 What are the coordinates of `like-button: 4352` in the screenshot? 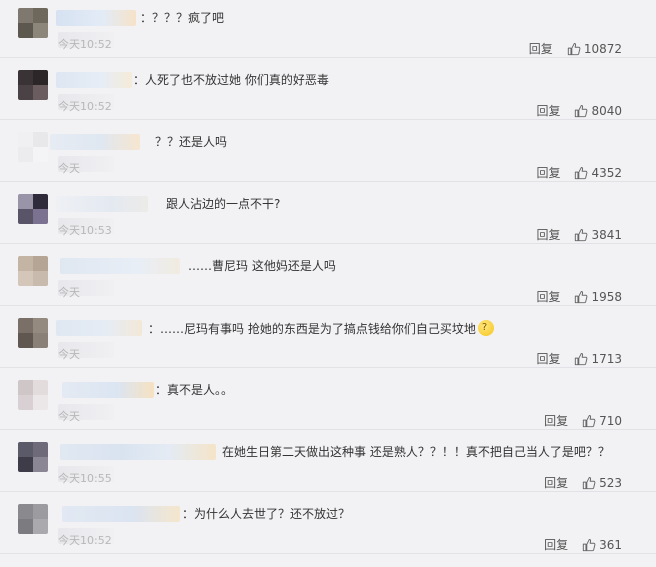 It's located at (598, 173).